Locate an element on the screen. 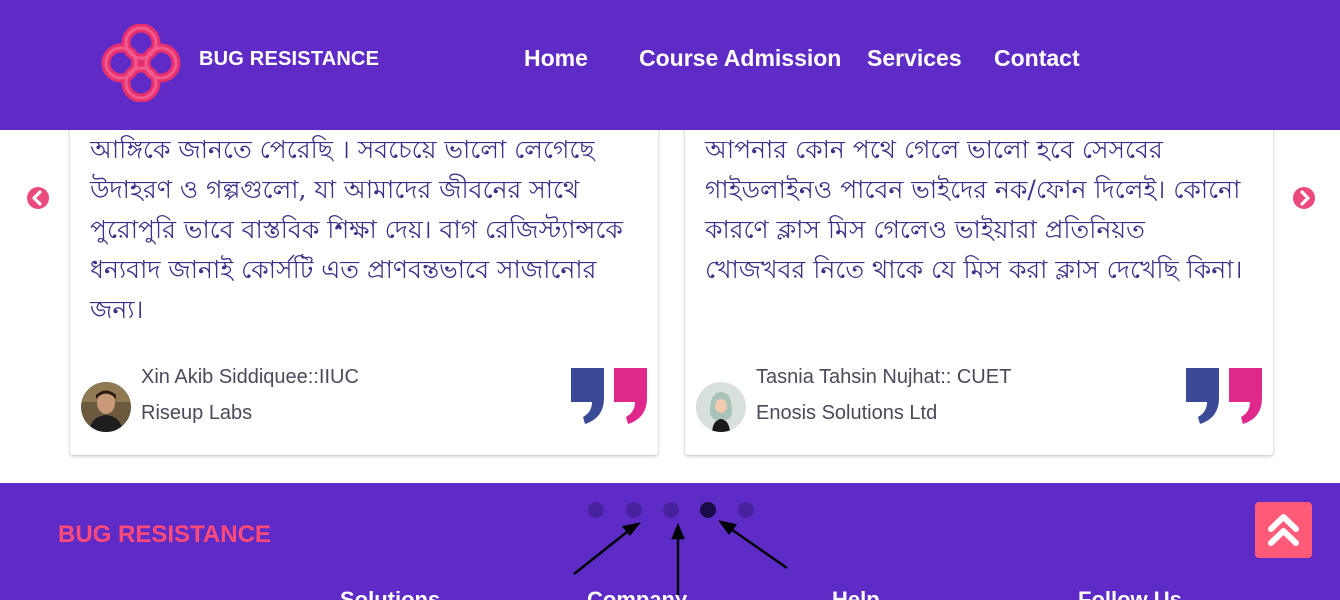  footer-column-solutions: Solutions is located at coordinates (390, 593).